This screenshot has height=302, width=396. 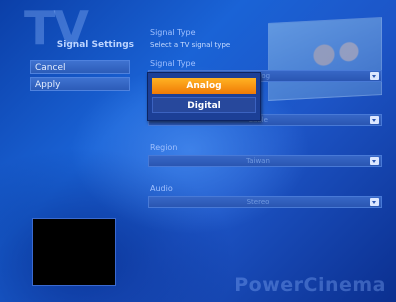 I want to click on region-value: Taiwan, so click(x=258, y=161).